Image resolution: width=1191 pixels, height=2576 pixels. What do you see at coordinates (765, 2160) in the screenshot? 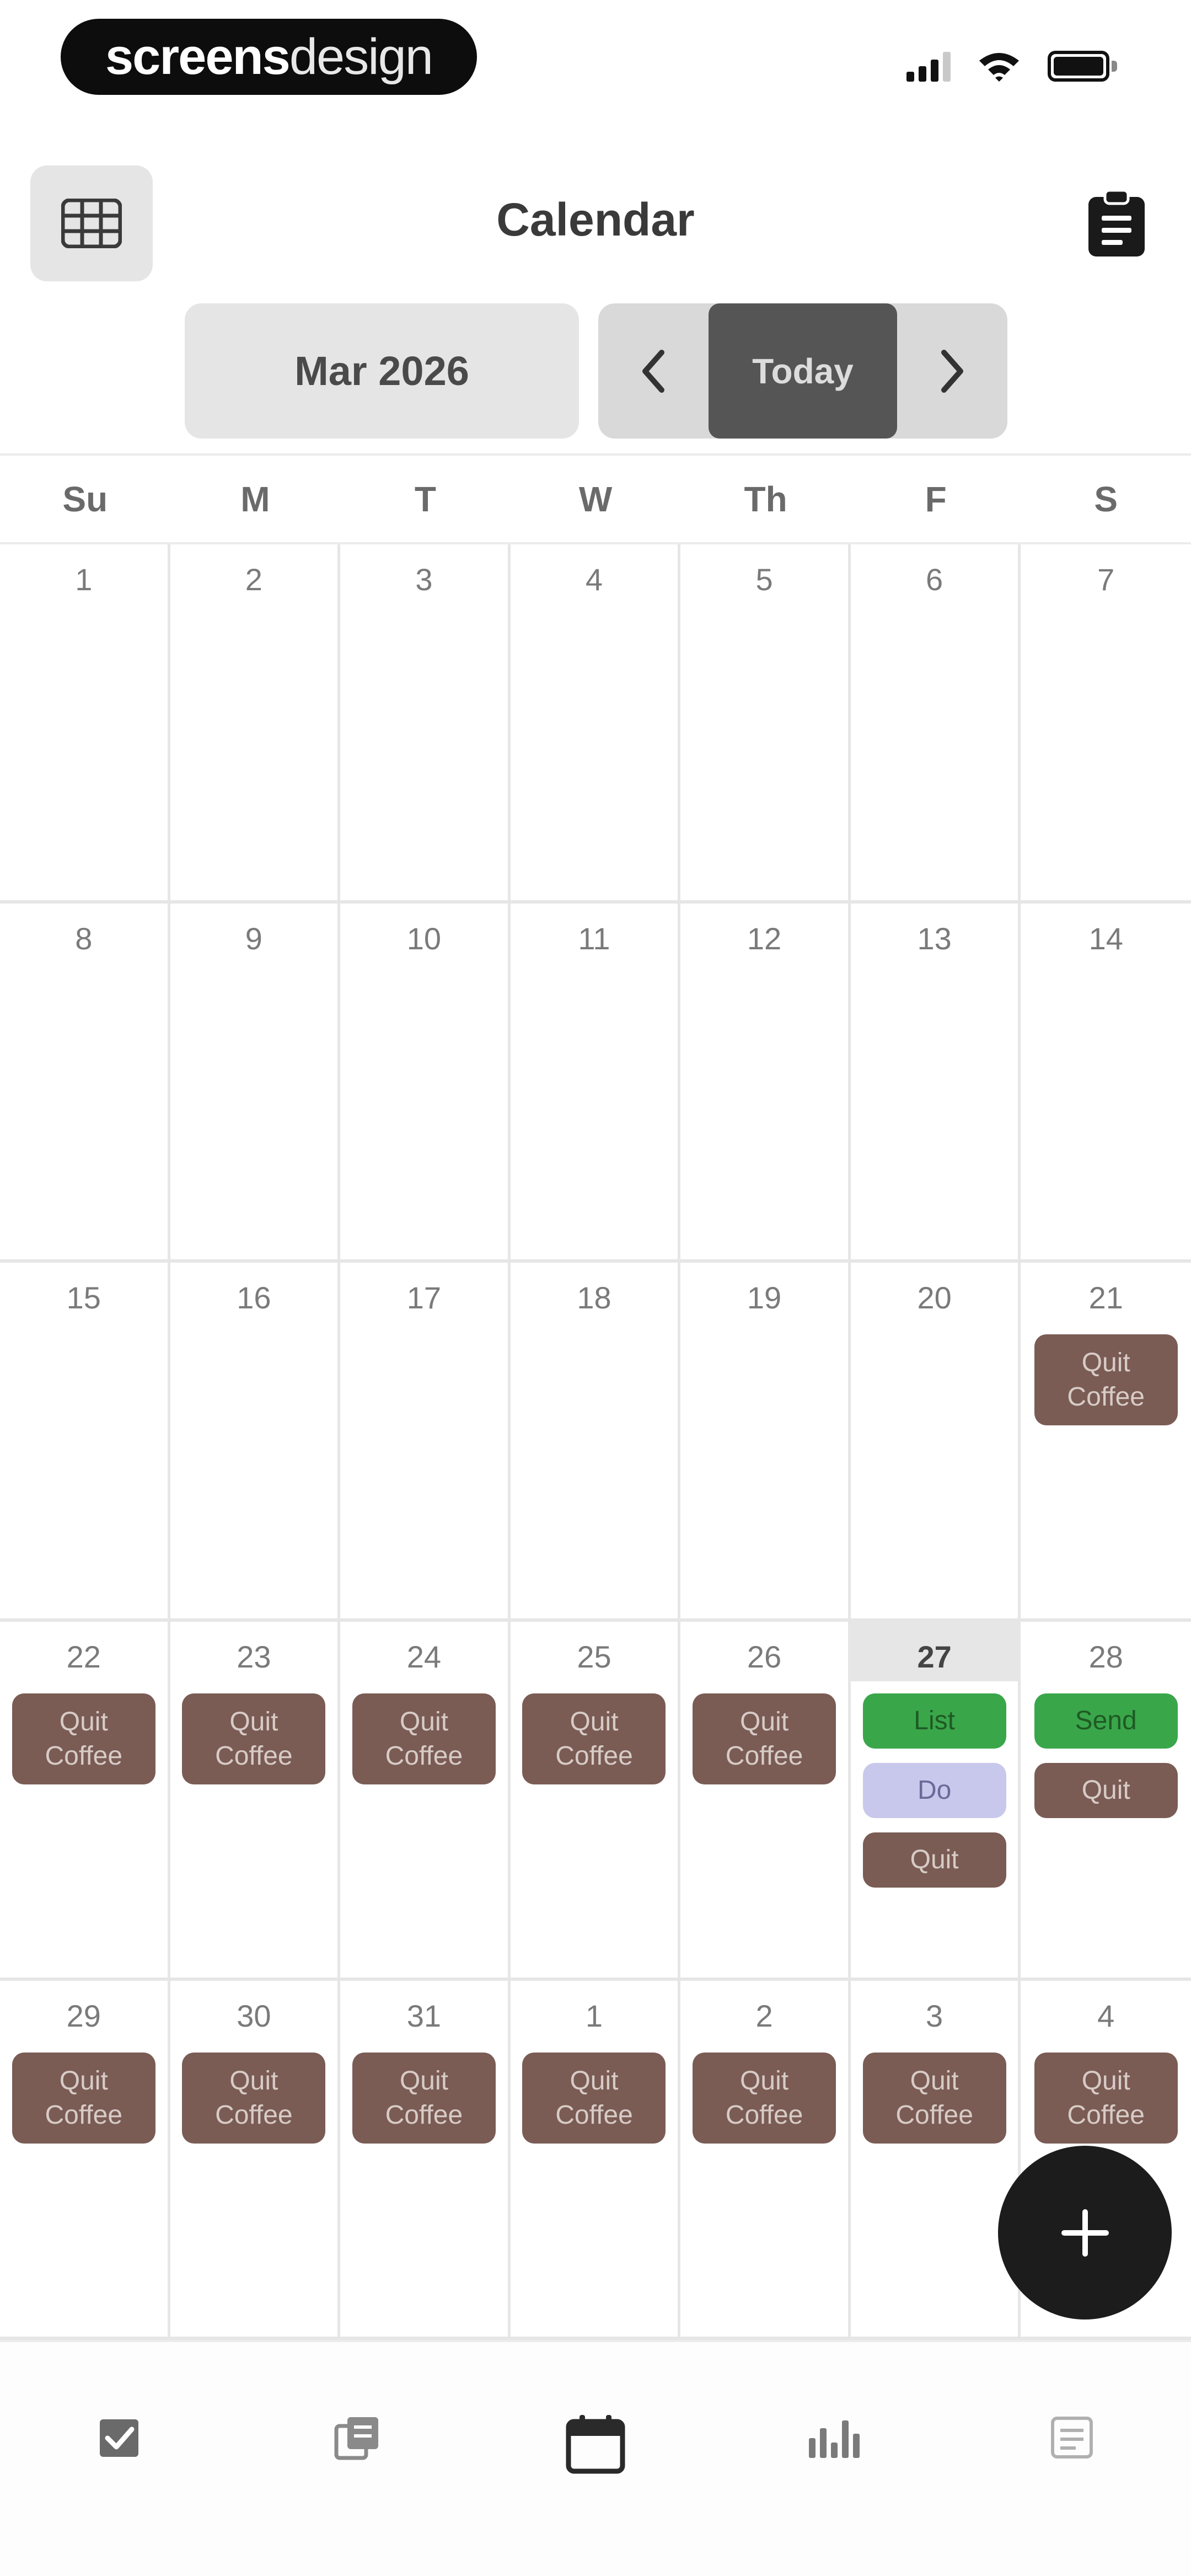
I see `calendar-day-cell: 2 Quit Coffee` at bounding box center [765, 2160].